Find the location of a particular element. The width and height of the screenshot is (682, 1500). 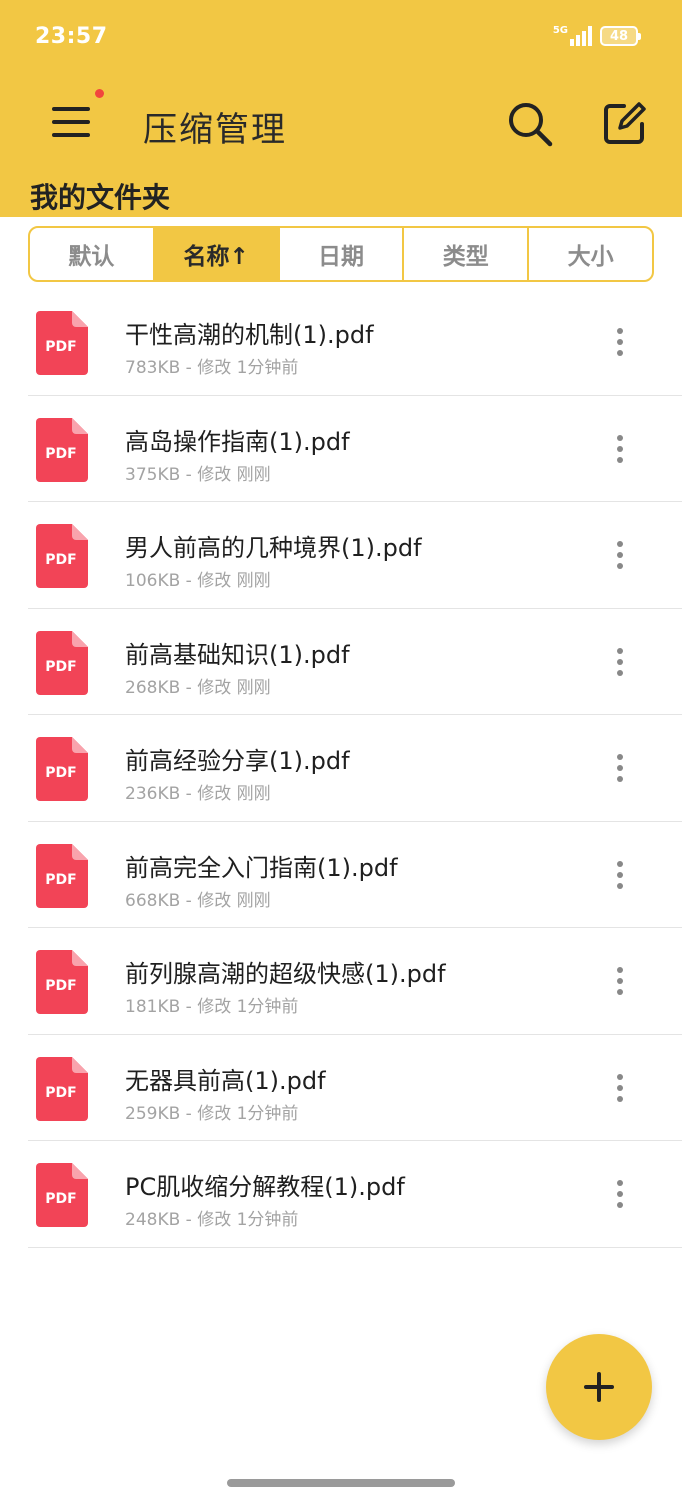

file-meta: 375KB - 修改 刚刚 is located at coordinates (198, 474).